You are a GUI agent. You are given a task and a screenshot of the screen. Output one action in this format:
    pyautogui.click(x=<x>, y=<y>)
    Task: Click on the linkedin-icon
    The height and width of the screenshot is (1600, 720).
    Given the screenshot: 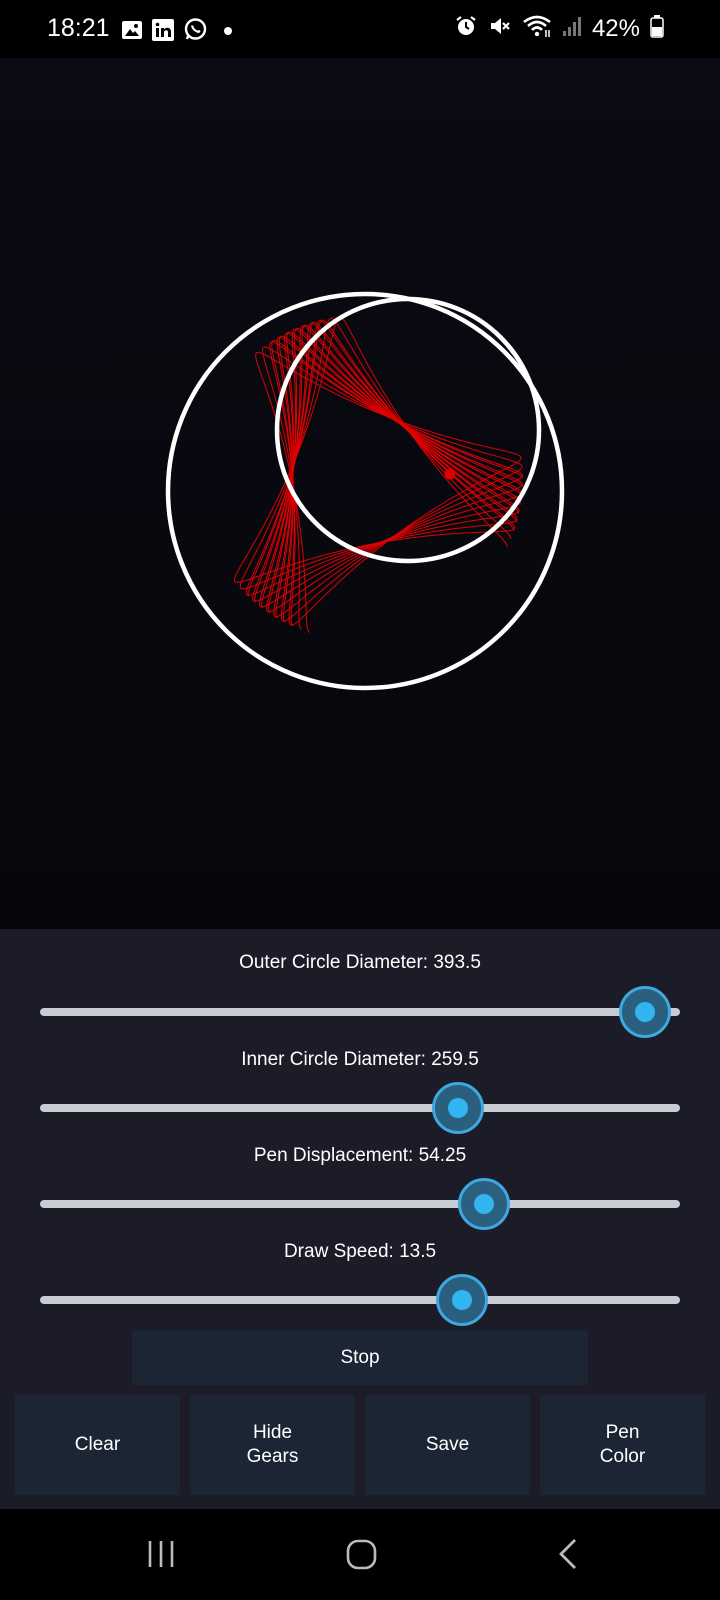 What is the action you would take?
    pyautogui.click(x=163, y=32)
    